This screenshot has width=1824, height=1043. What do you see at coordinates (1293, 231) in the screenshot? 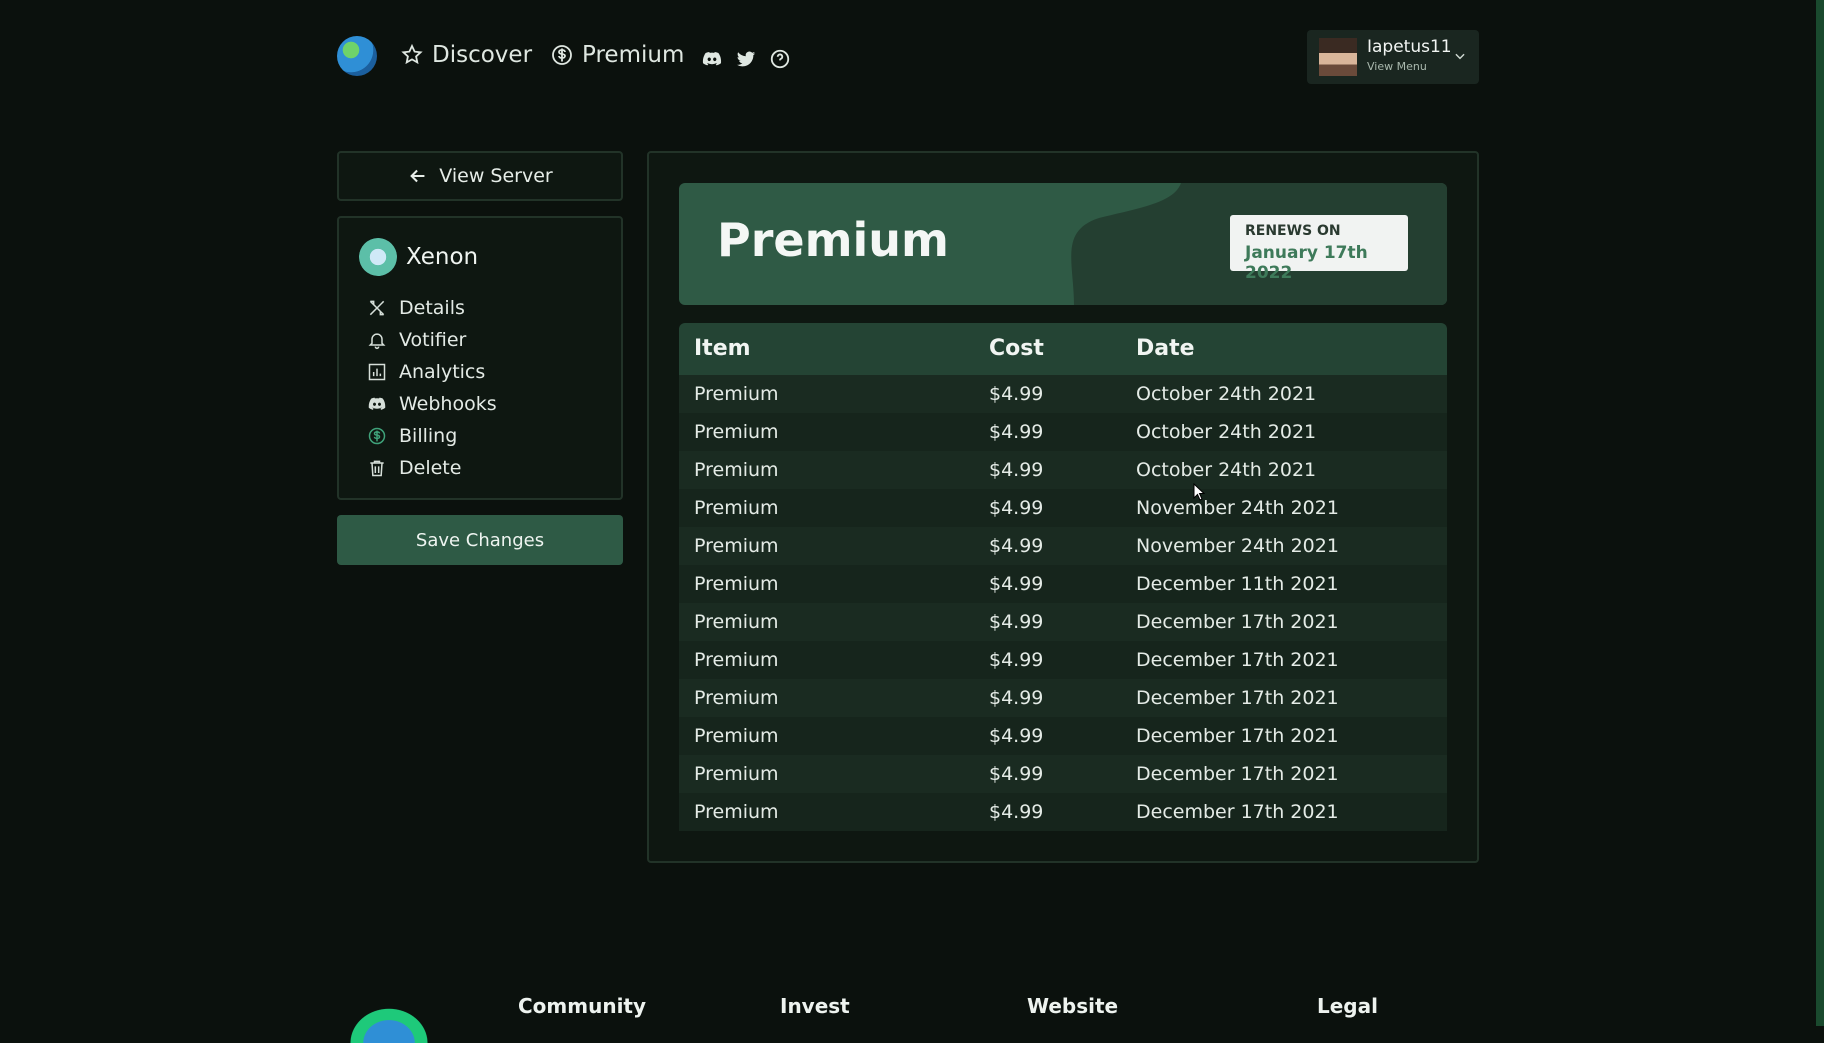
I see `renews-label: RENEWS ON` at bounding box center [1293, 231].